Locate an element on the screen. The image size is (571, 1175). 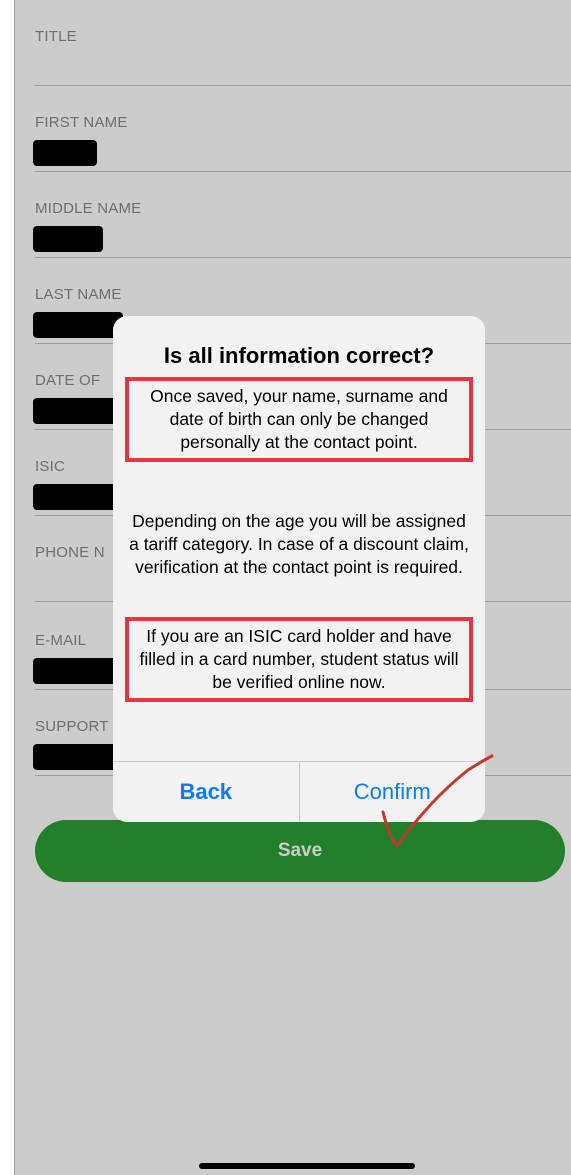
confirm-button: Confirm is located at coordinates (393, 792).